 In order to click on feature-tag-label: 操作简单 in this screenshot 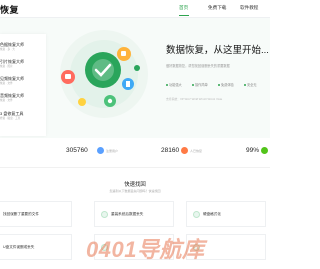, I will do `click(201, 85)`.